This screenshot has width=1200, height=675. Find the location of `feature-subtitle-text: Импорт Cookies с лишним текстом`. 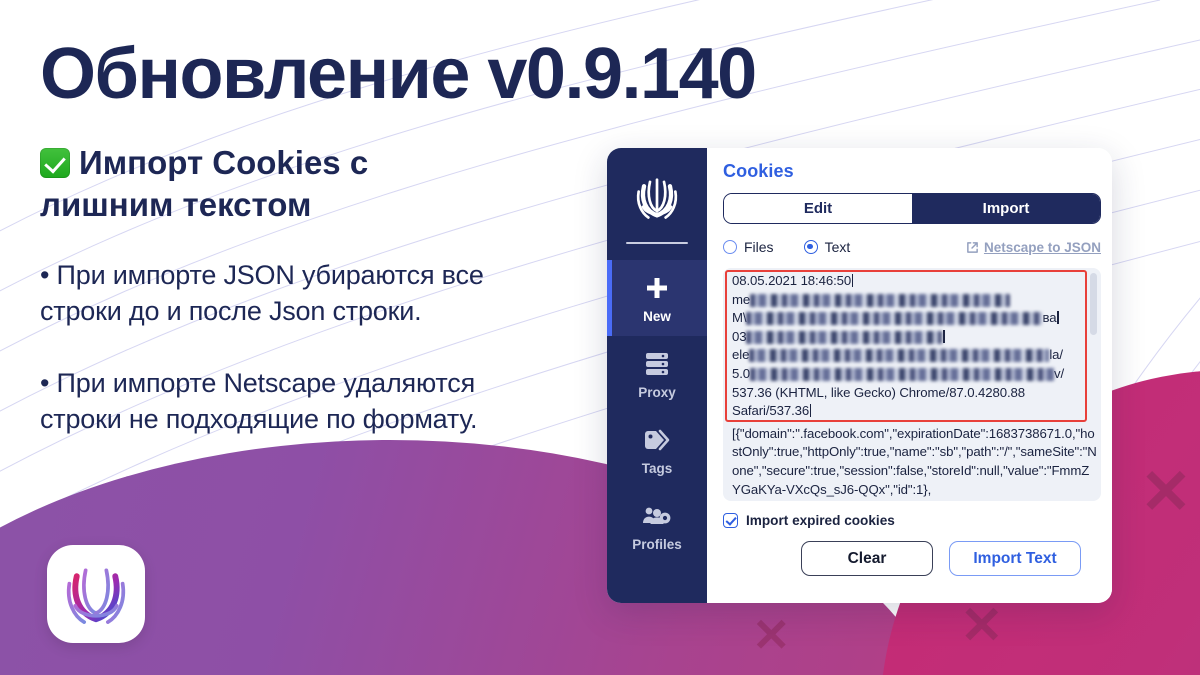

feature-subtitle-text: Импорт Cookies с лишним текстом is located at coordinates (204, 184).